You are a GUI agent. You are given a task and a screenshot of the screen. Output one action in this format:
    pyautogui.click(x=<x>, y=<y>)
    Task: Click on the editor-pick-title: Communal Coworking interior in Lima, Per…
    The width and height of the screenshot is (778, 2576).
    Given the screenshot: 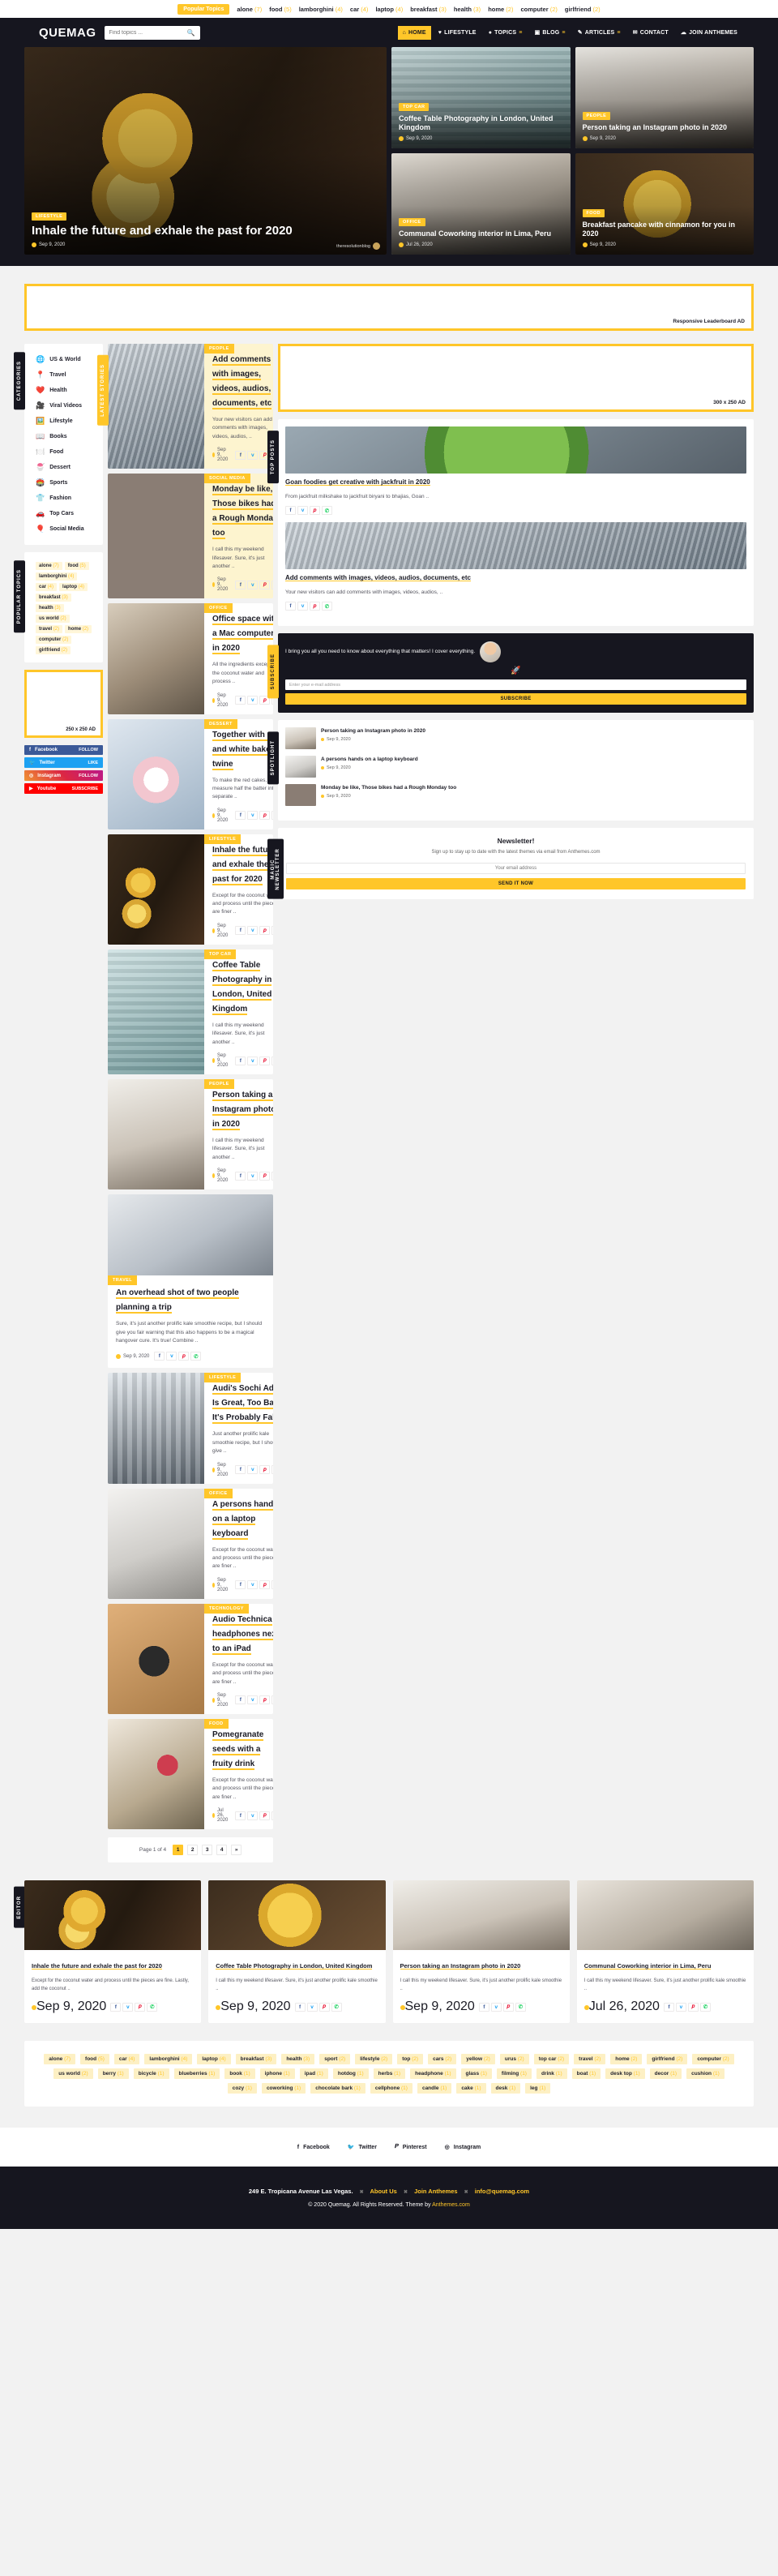 What is the action you would take?
    pyautogui.click(x=648, y=1966)
    